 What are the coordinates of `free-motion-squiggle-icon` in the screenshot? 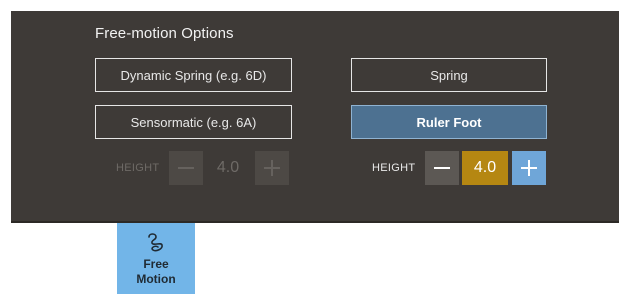 It's located at (155, 242).